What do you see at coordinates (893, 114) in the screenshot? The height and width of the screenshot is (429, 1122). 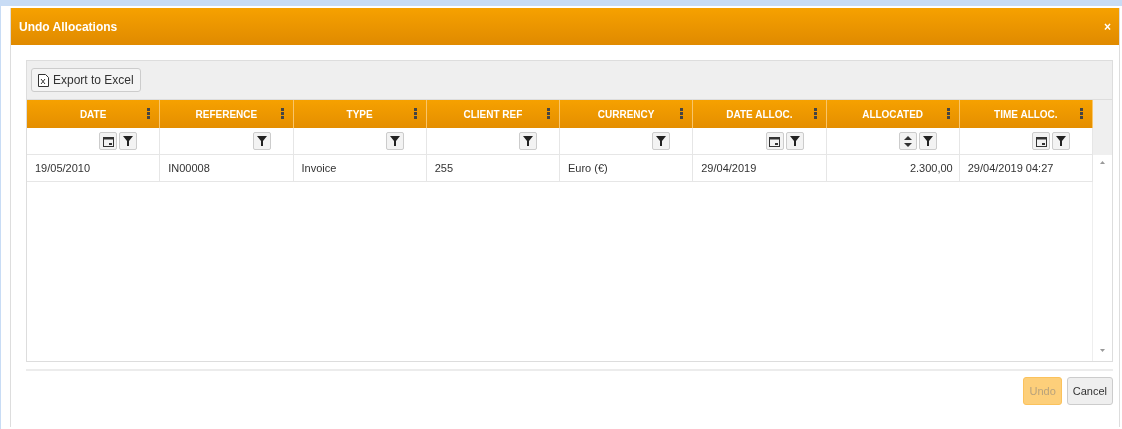 I see `column-header: ALLOCATED` at bounding box center [893, 114].